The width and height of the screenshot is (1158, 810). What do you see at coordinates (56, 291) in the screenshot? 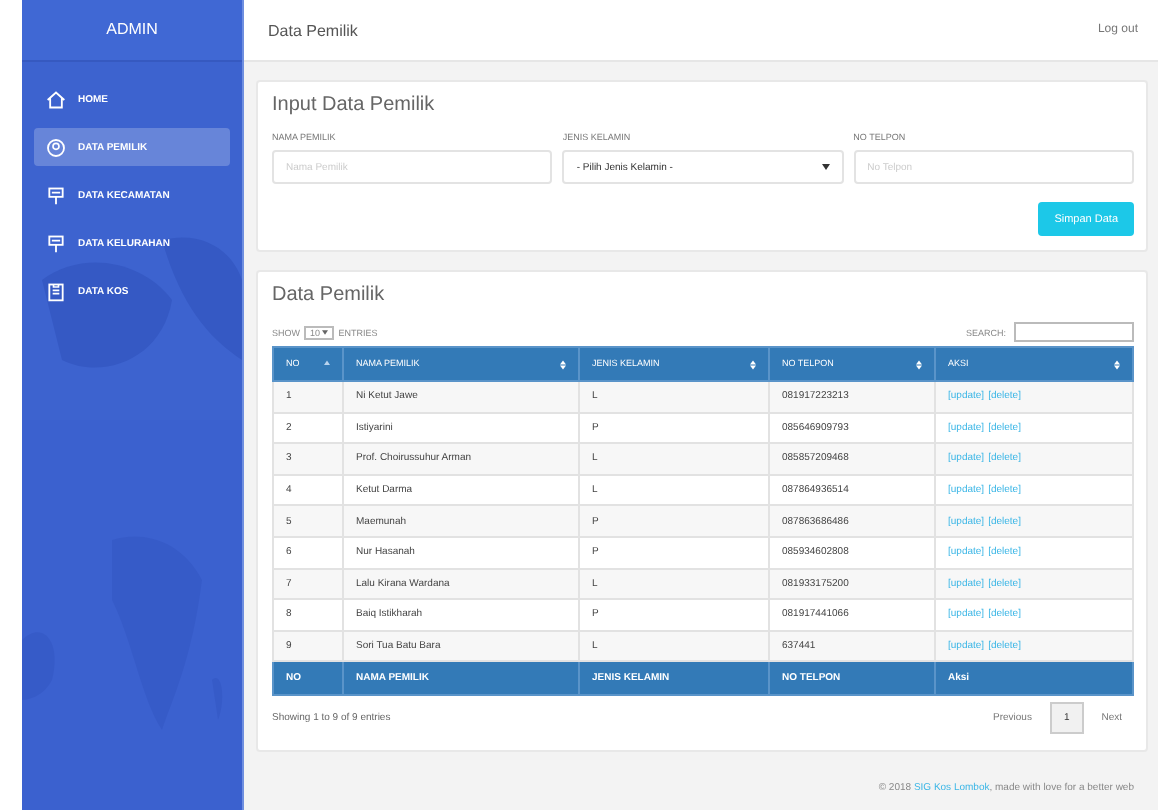
I see `clipboard-icon` at bounding box center [56, 291].